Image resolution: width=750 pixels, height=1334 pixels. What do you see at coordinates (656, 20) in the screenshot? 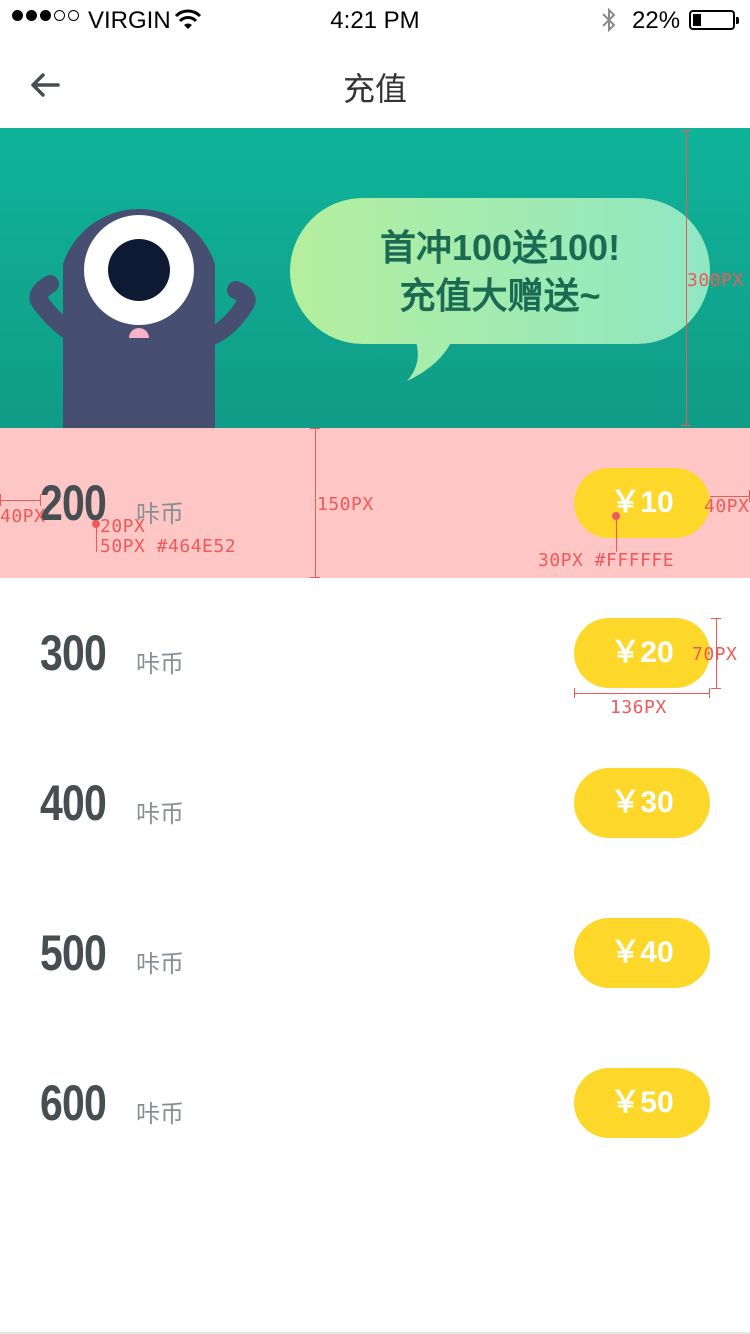
I see `battery-percentage: 22%` at bounding box center [656, 20].